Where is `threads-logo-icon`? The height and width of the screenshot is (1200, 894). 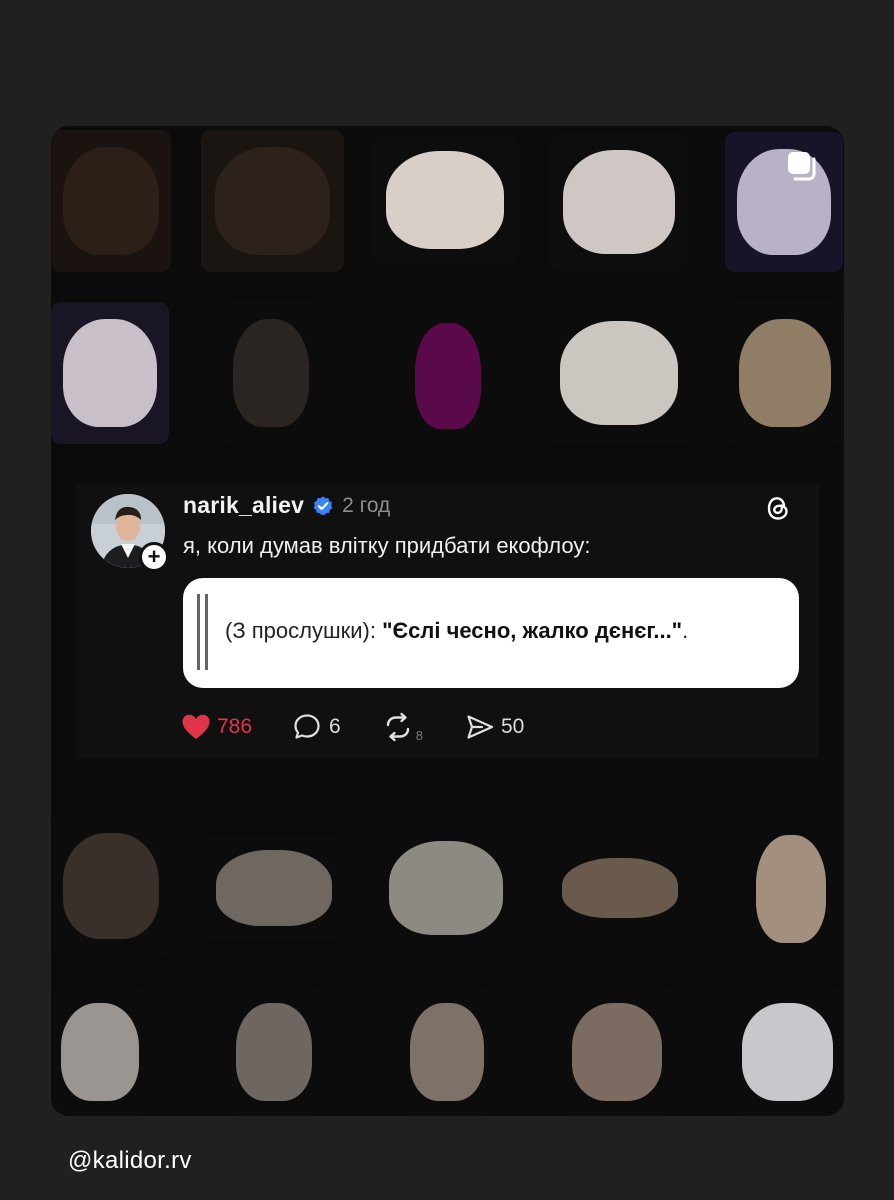 threads-logo-icon is located at coordinates (778, 508).